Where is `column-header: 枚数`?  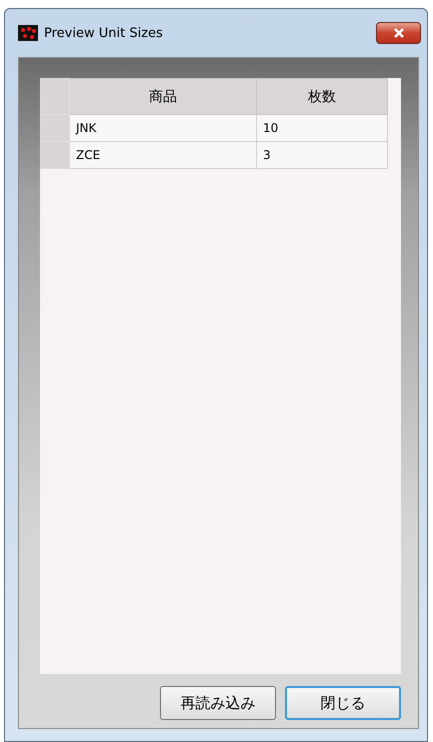
column-header: 枚数 is located at coordinates (322, 96).